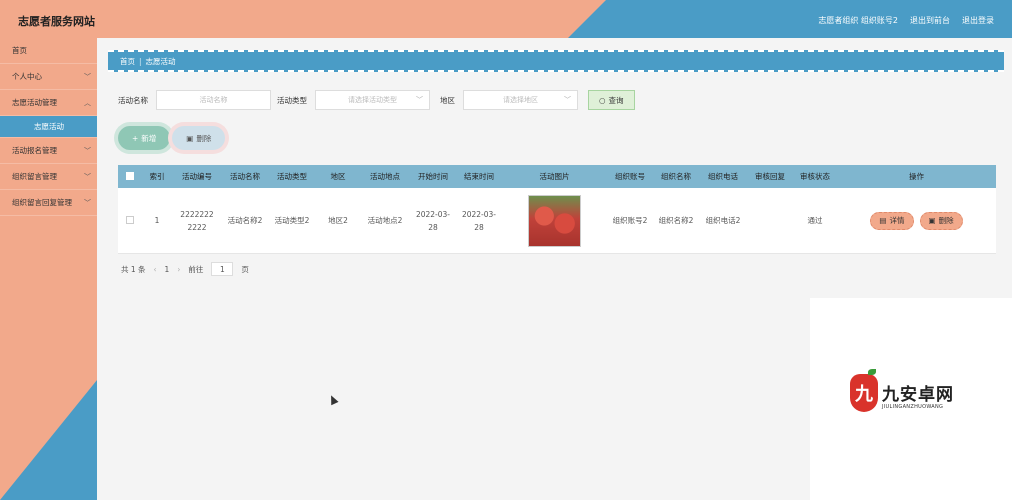  What do you see at coordinates (978, 20) in the screenshot?
I see `logout-link: 退出登录` at bounding box center [978, 20].